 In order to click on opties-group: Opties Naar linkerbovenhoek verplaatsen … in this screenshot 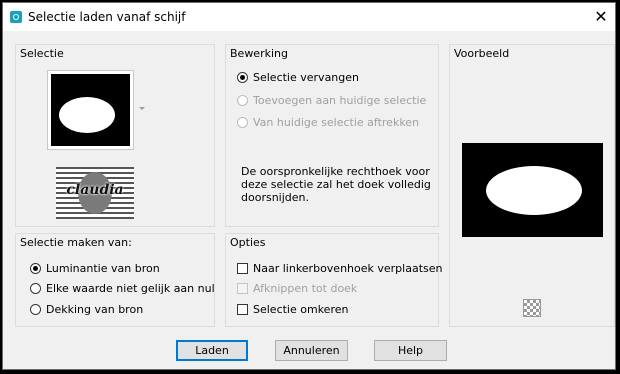, I will do `click(333, 280)`.